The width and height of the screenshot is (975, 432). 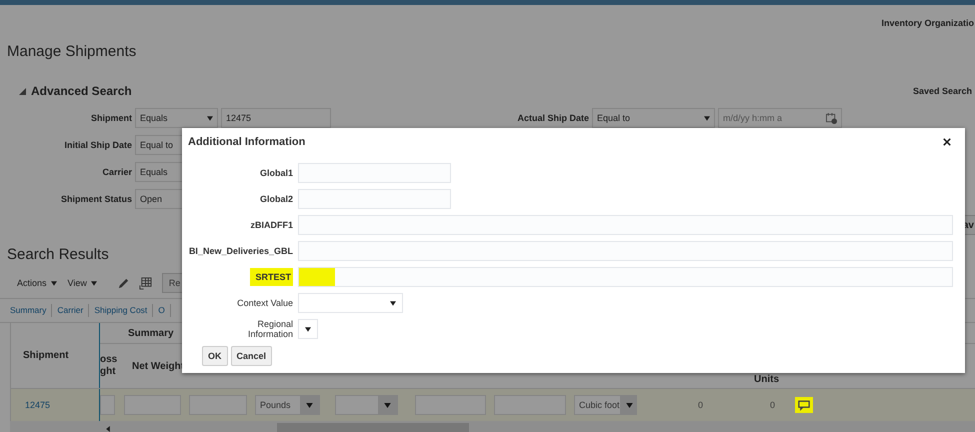 What do you see at coordinates (215, 356) in the screenshot?
I see `dialog-button: OK` at bounding box center [215, 356].